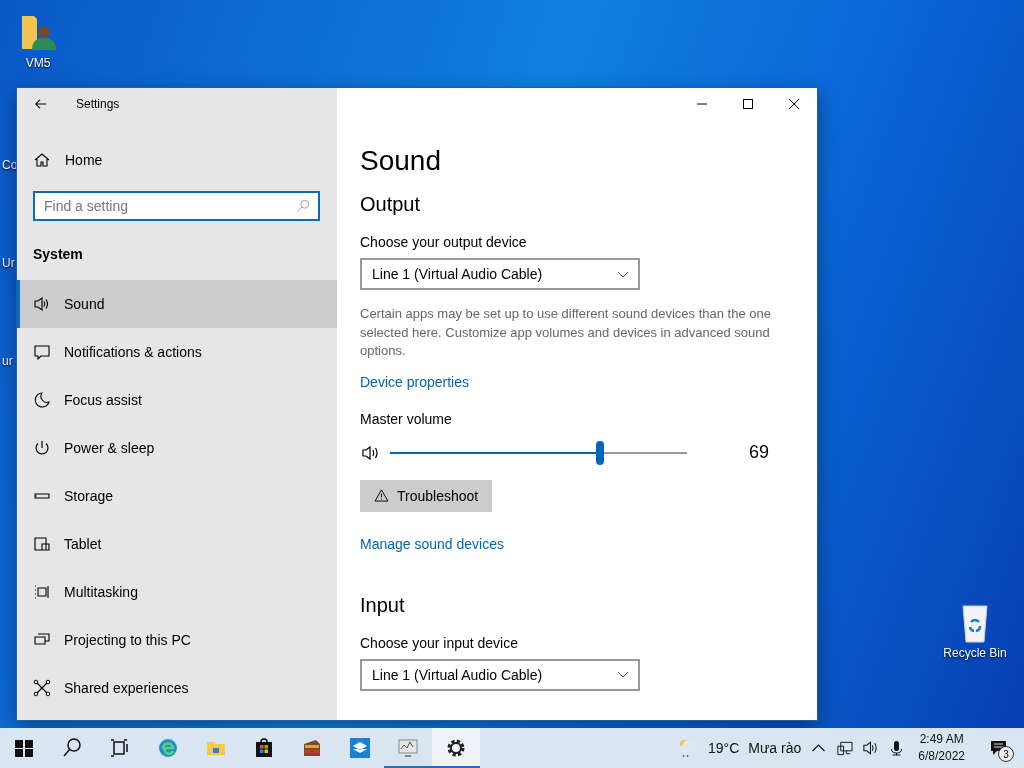  What do you see at coordinates (500, 274) in the screenshot?
I see `output-device-dropdown: Line 1 (Virtual Audio Cable)` at bounding box center [500, 274].